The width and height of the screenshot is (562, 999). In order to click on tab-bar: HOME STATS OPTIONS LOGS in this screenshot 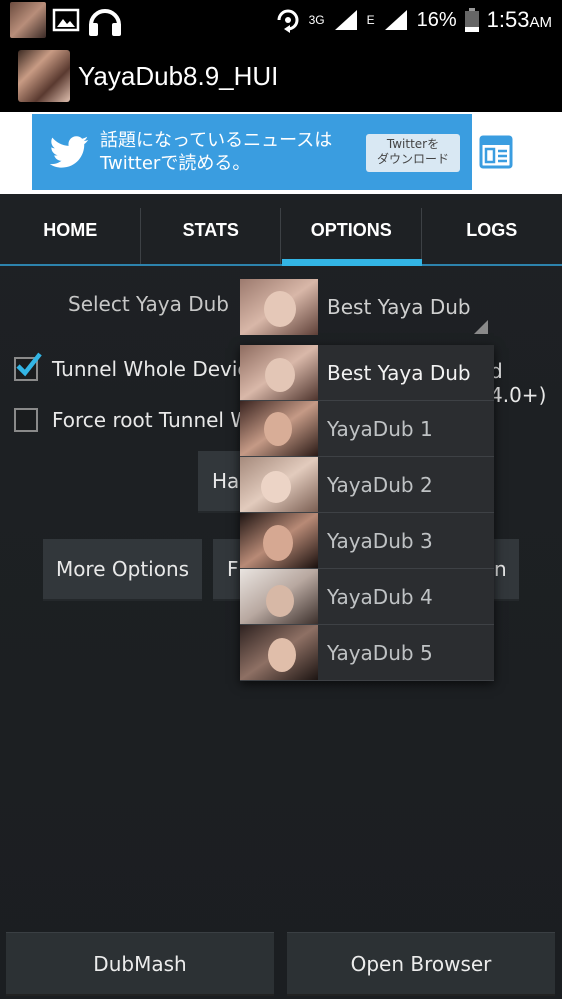, I will do `click(281, 230)`.